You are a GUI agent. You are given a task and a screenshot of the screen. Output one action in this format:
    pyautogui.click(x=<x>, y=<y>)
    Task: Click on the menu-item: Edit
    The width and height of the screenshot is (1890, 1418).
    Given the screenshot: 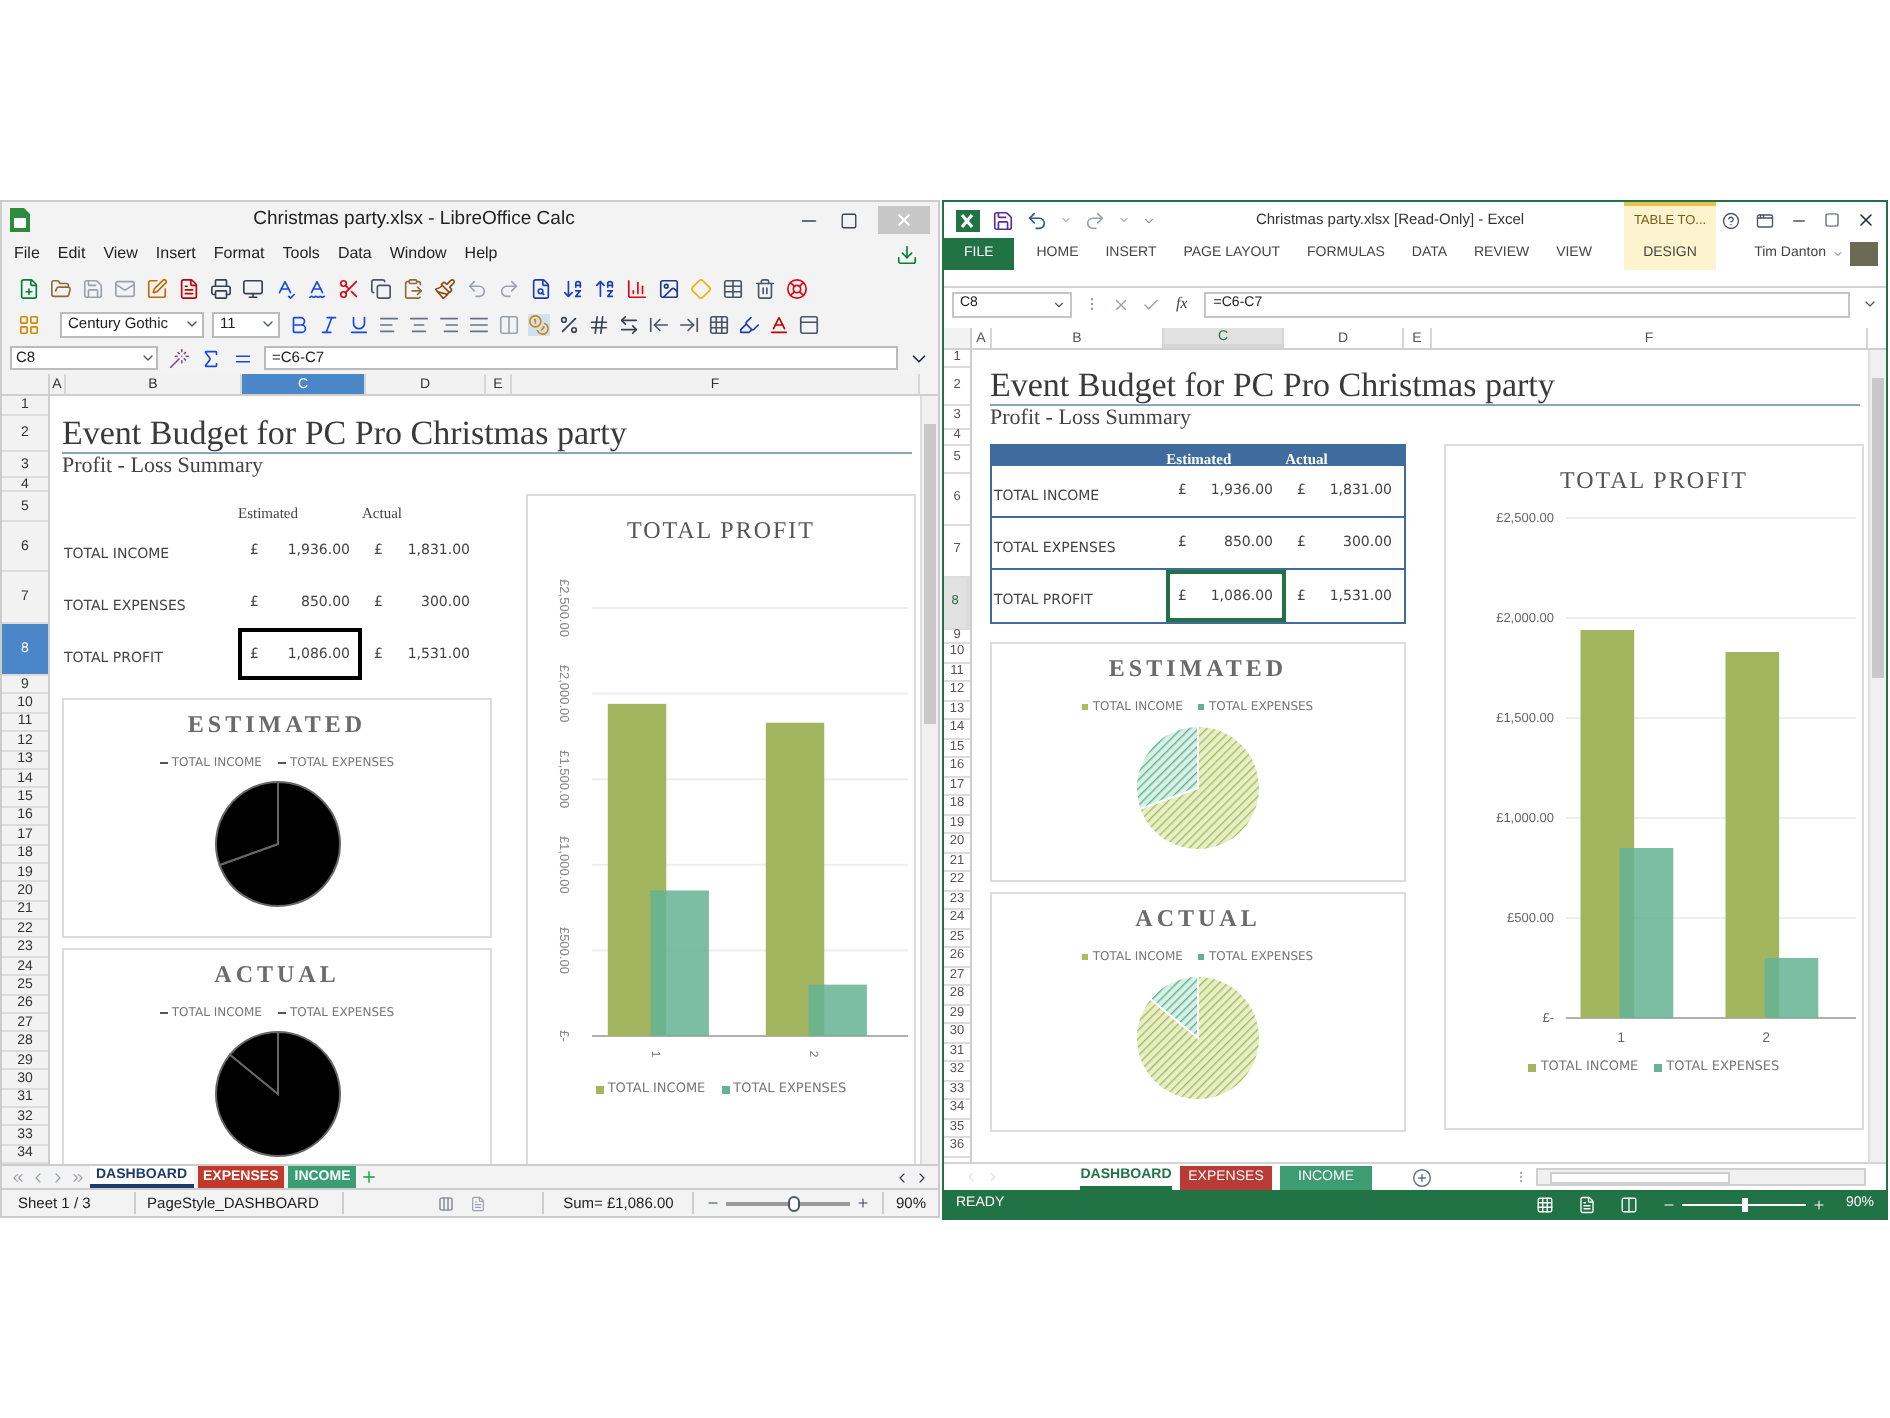 What is the action you would take?
    pyautogui.click(x=71, y=254)
    